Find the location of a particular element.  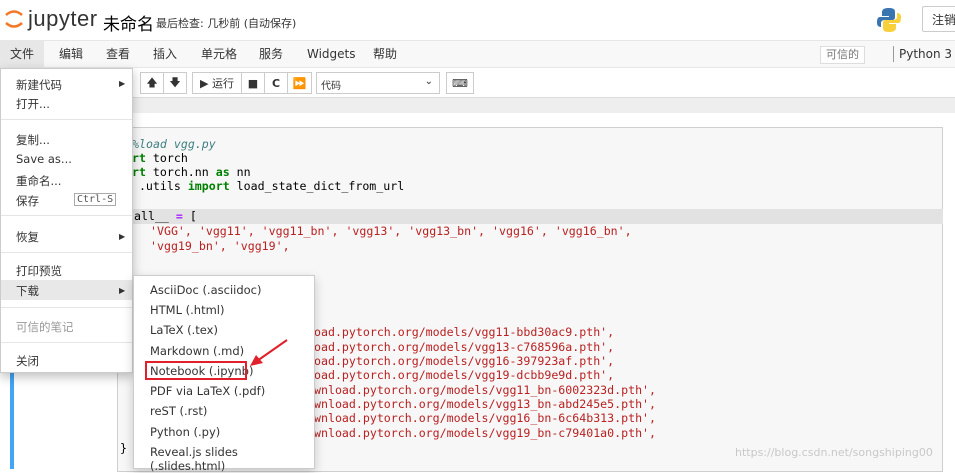

restart-icon: C is located at coordinates (276, 83).